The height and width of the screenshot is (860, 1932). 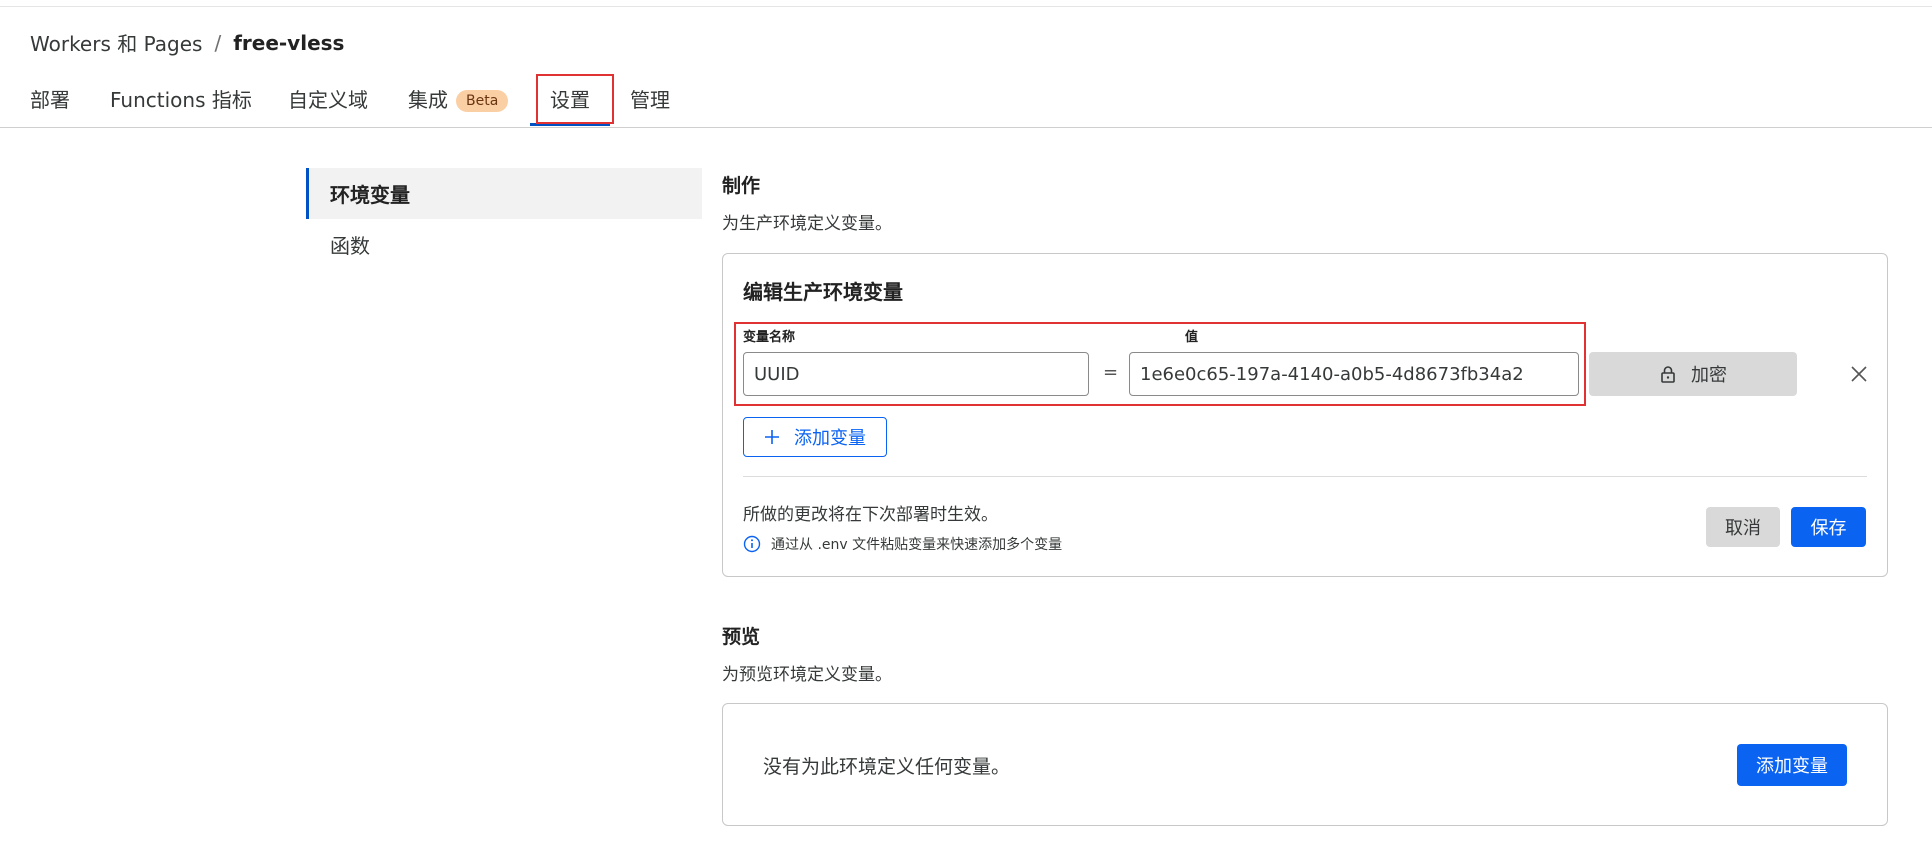 What do you see at coordinates (752, 544) in the screenshot?
I see `info-icon` at bounding box center [752, 544].